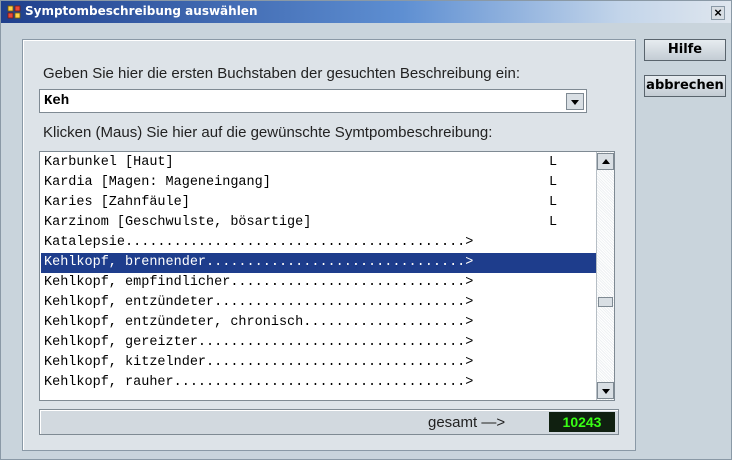  I want to click on dropdown-button, so click(575, 101).